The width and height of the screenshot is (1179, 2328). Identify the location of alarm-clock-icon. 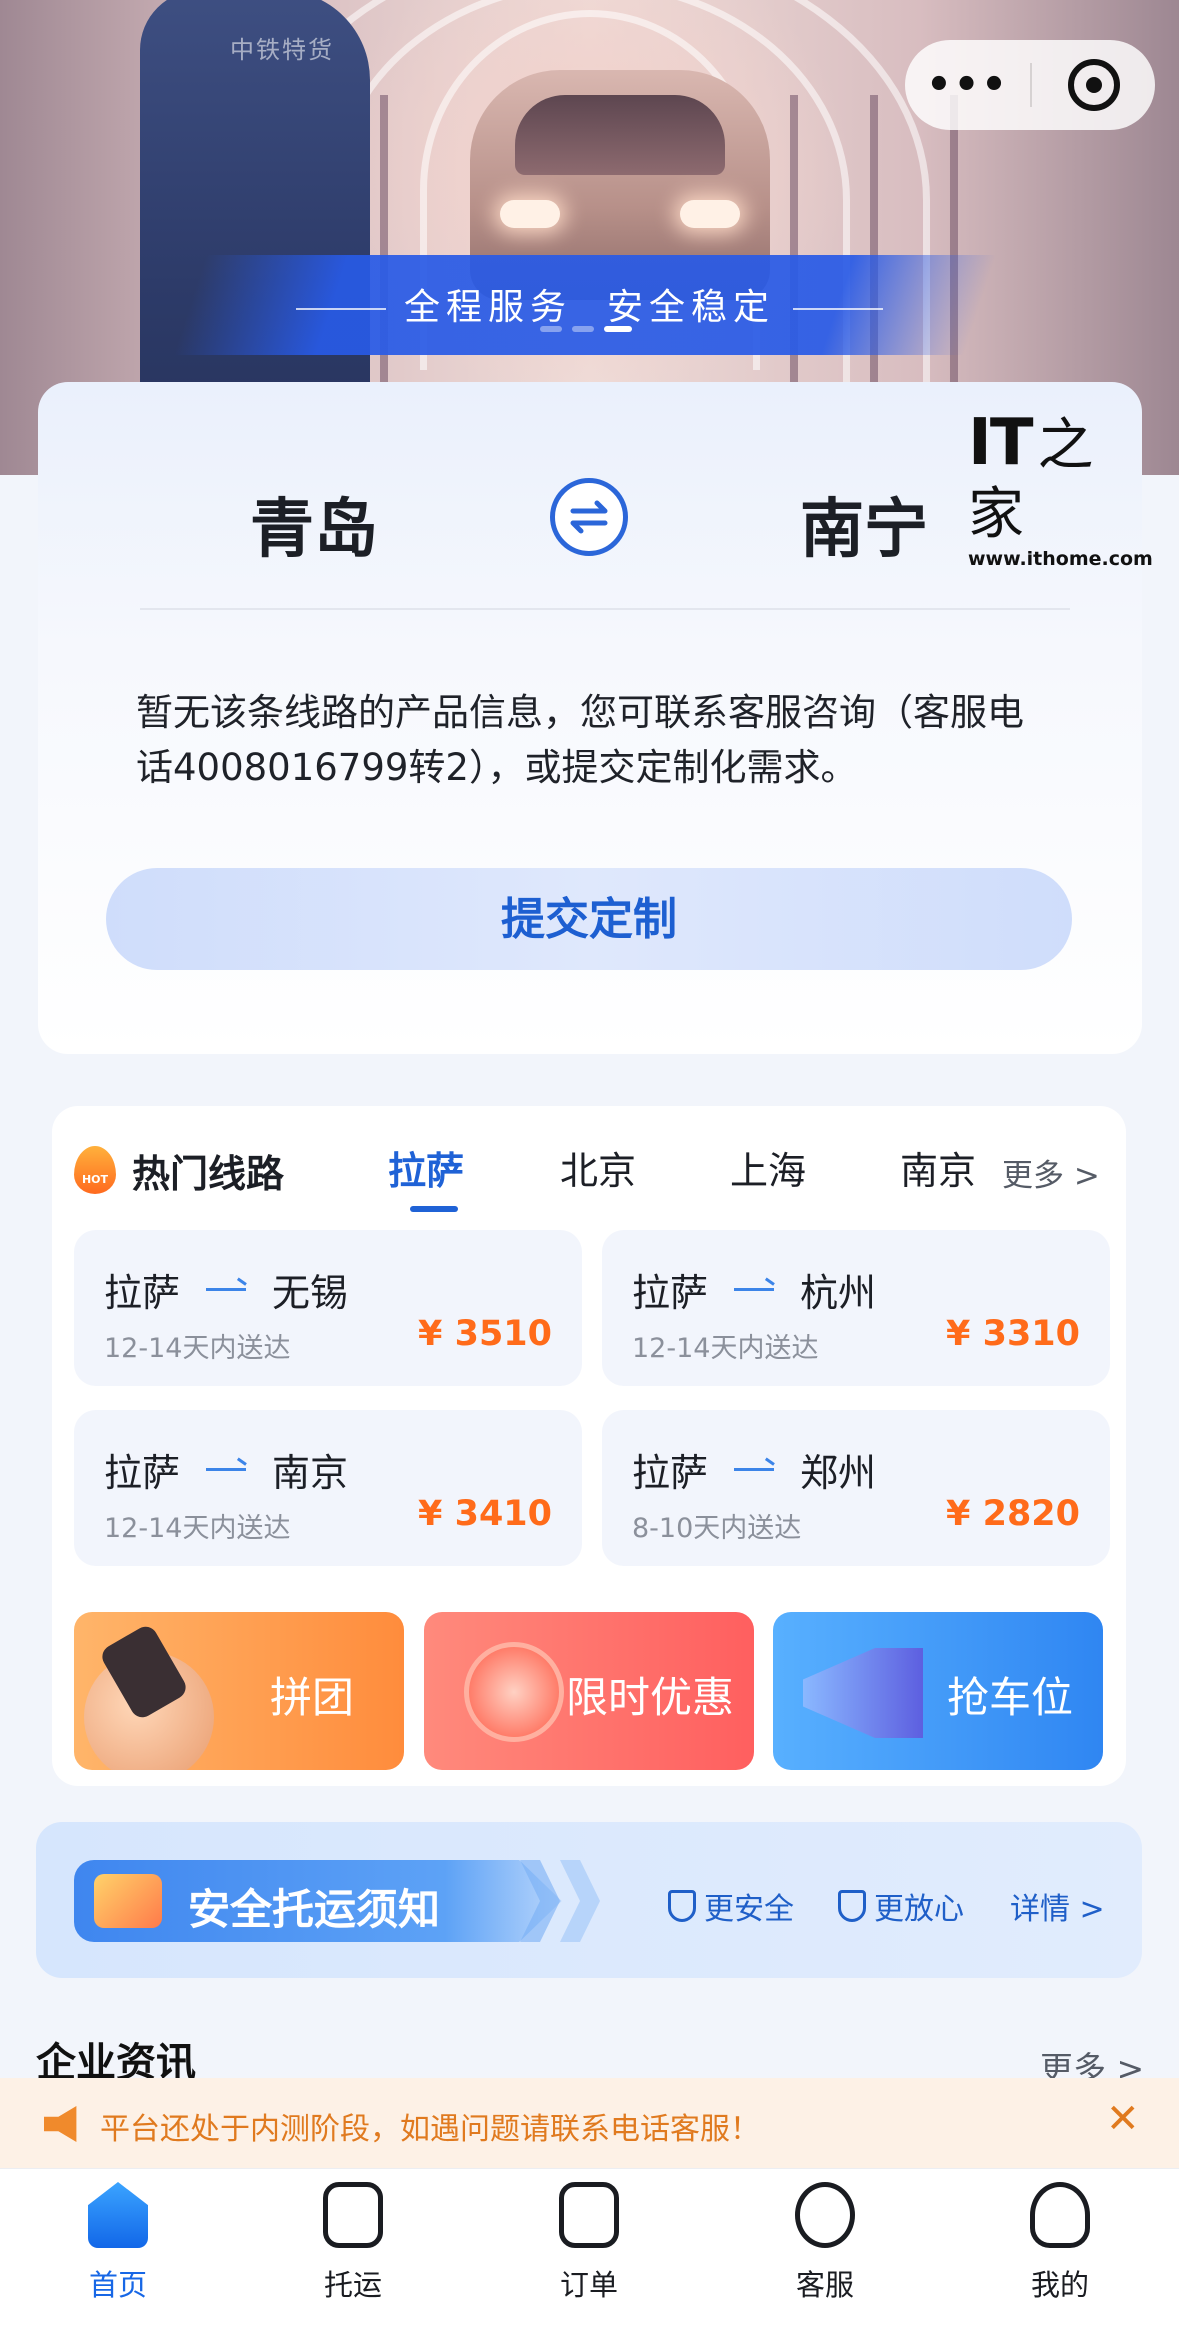
(514, 1692).